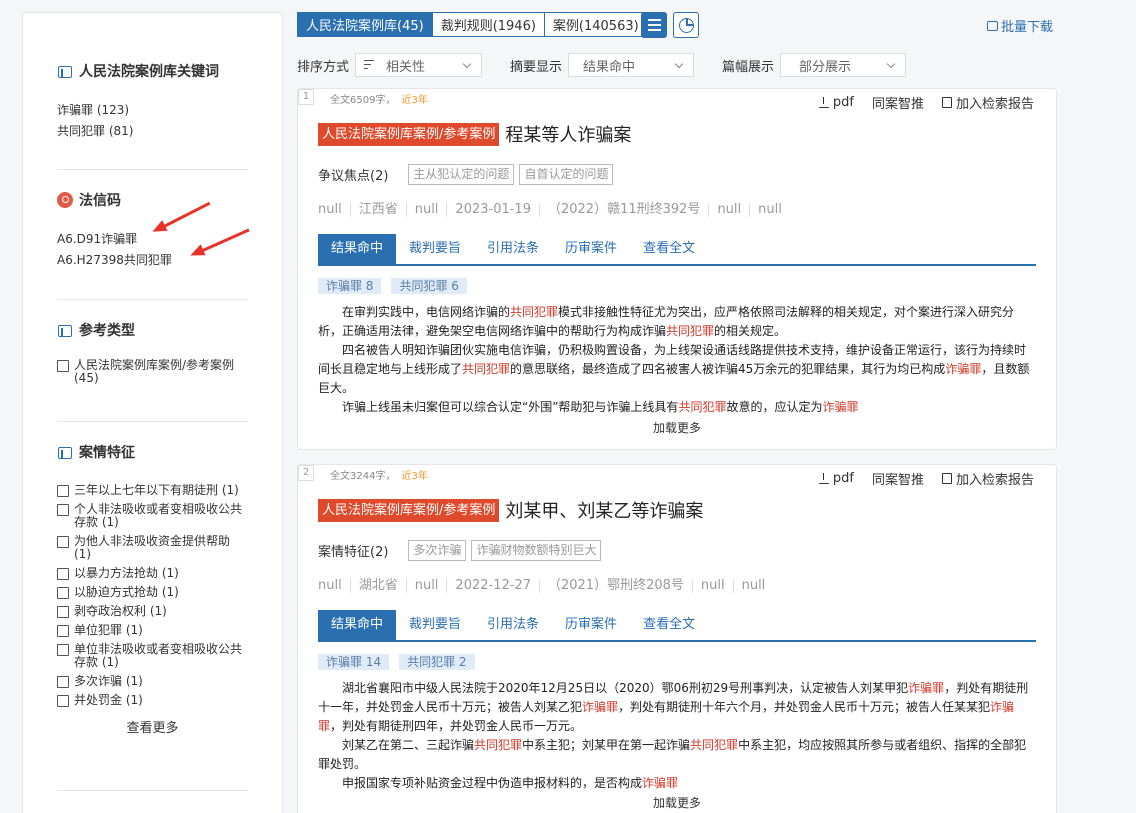 Image resolution: width=1136 pixels, height=813 pixels. Describe the element at coordinates (419, 65) in the screenshot. I see `sort-select: 相关性` at that location.